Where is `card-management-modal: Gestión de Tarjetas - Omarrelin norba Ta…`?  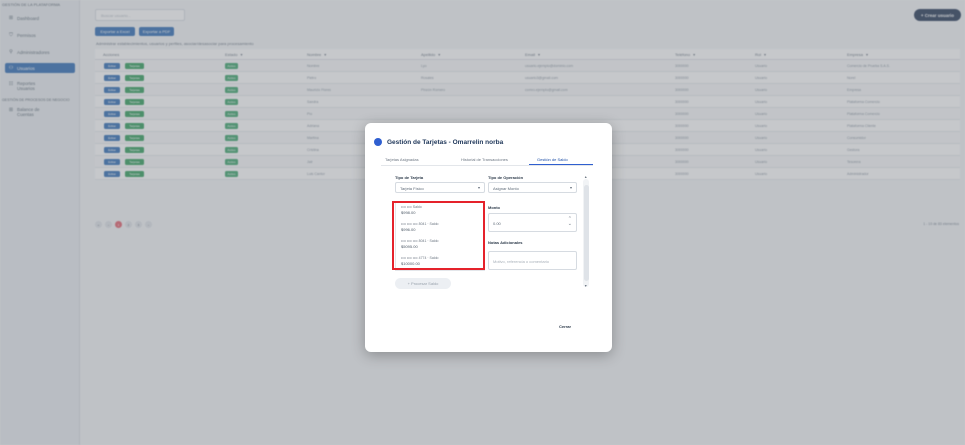 card-management-modal: Gestión de Tarjetas - Omarrelin norba Ta… is located at coordinates (488, 237).